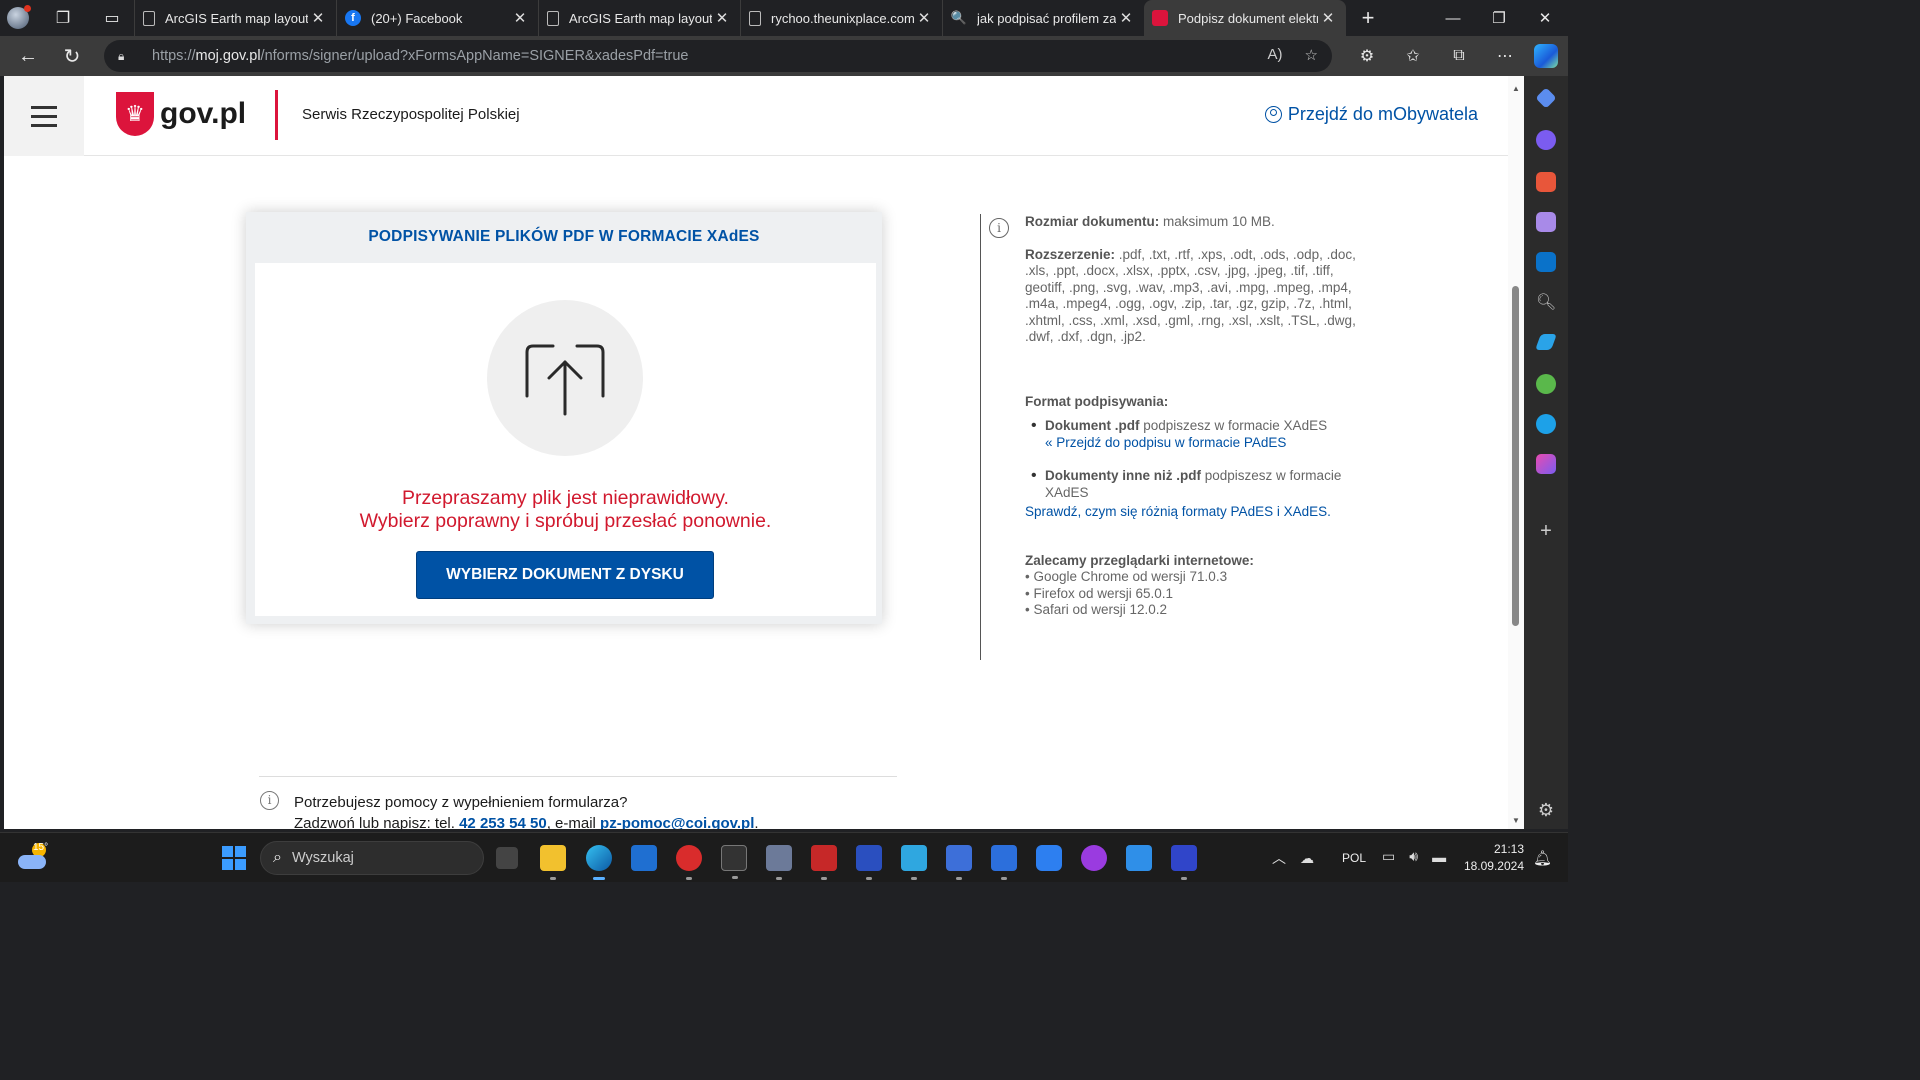 This screenshot has width=1920, height=1080. What do you see at coordinates (779, 862) in the screenshot?
I see `virtualbox-icon` at bounding box center [779, 862].